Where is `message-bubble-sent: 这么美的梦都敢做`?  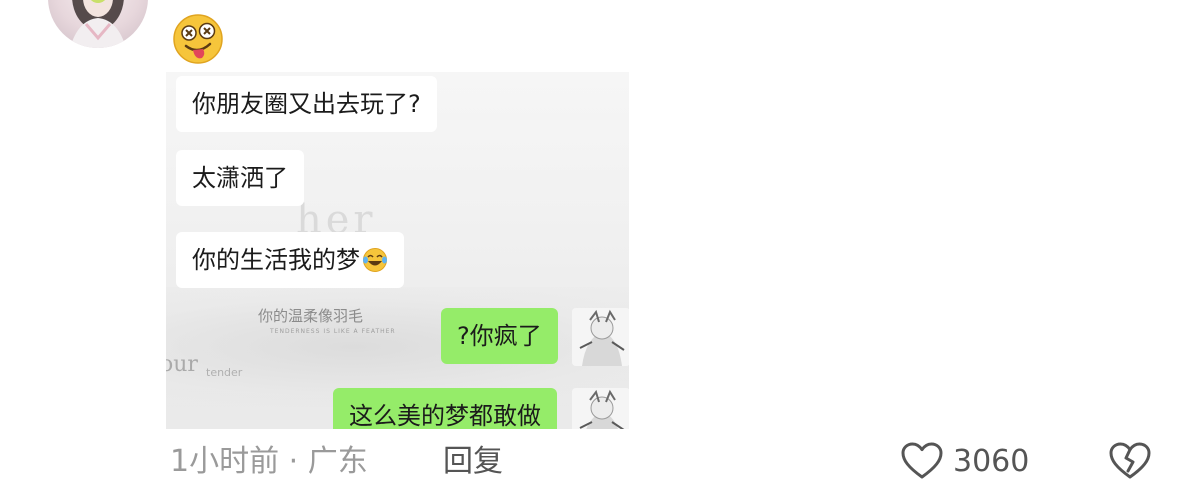 message-bubble-sent: 这么美的梦都敢做 is located at coordinates (445, 408).